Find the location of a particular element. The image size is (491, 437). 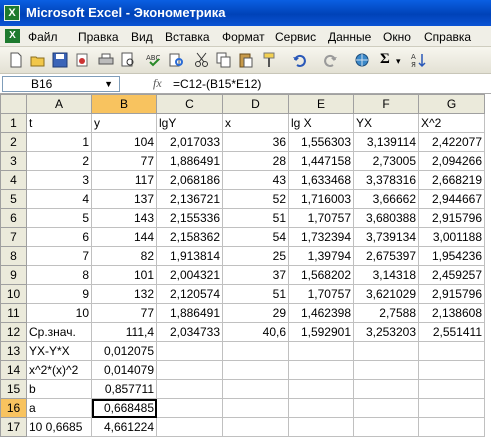

cell-c14 is located at coordinates (189, 370).